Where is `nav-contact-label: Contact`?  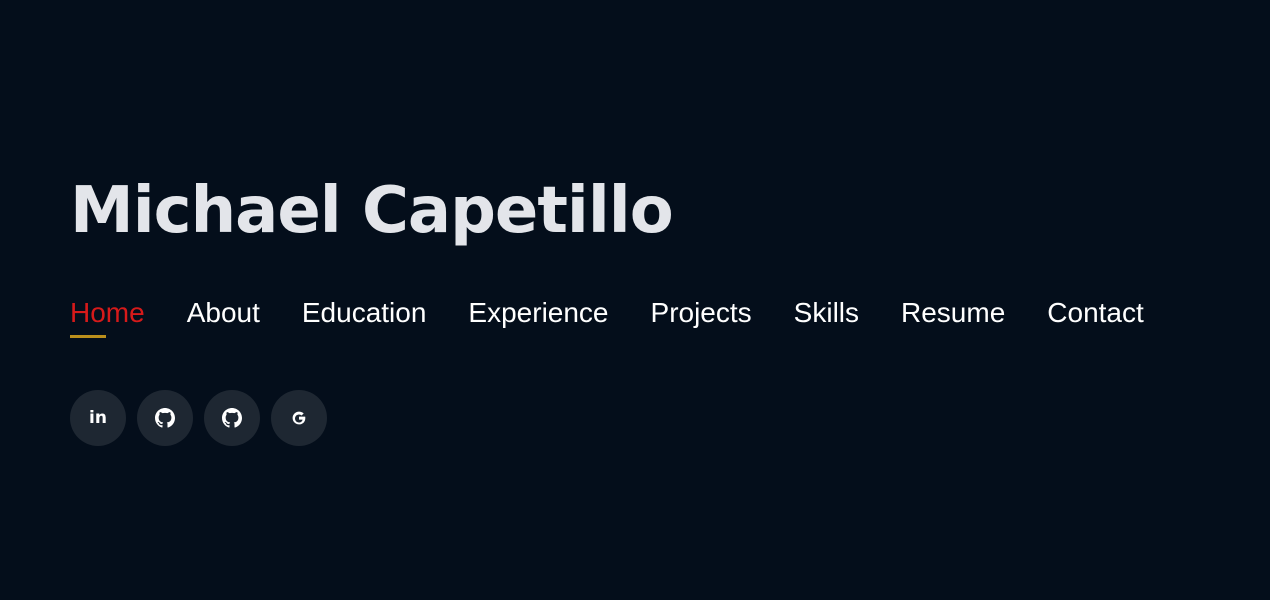
nav-contact-label: Contact is located at coordinates (1095, 312).